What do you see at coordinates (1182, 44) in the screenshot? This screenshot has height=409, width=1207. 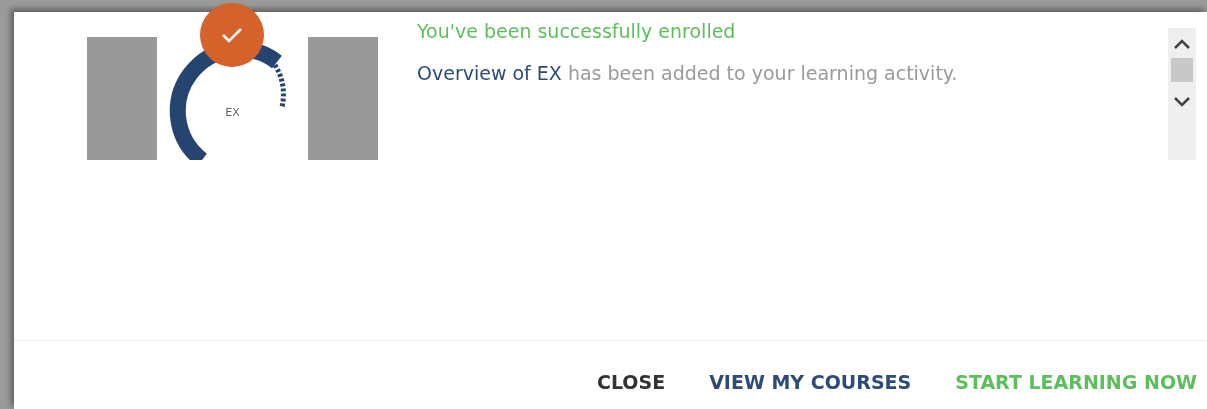 I see `scroll-up-icon` at bounding box center [1182, 44].